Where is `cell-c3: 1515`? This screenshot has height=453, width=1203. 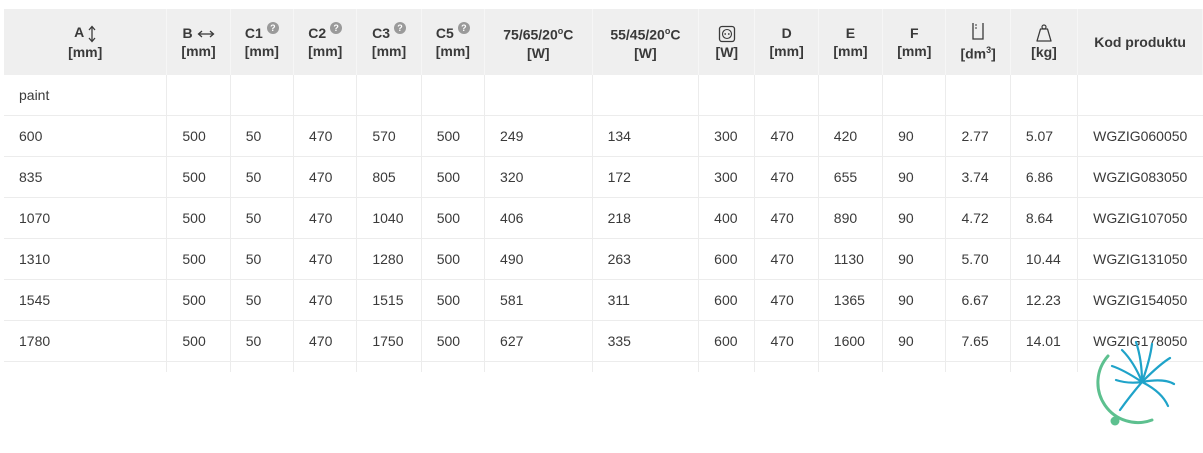
cell-c3: 1515 is located at coordinates (389, 300).